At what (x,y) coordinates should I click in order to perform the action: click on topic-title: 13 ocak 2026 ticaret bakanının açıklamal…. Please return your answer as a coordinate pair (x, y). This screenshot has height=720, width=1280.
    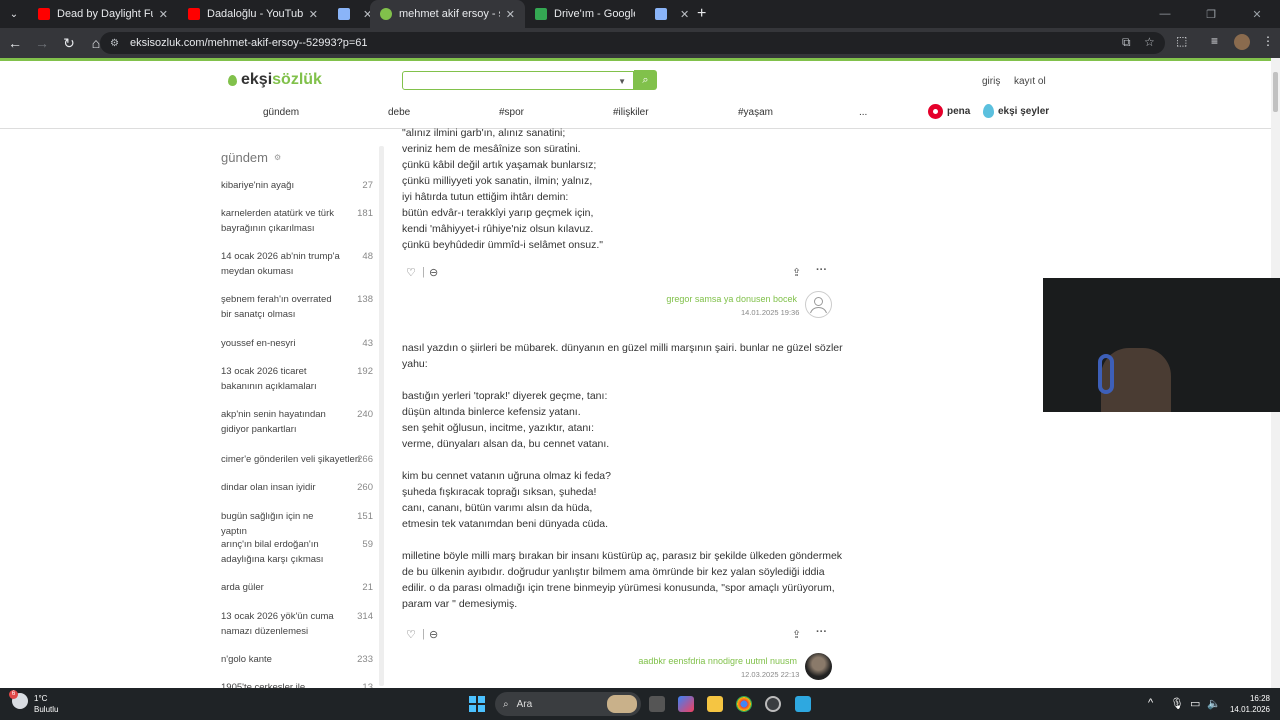
    Looking at the image, I should click on (269, 379).